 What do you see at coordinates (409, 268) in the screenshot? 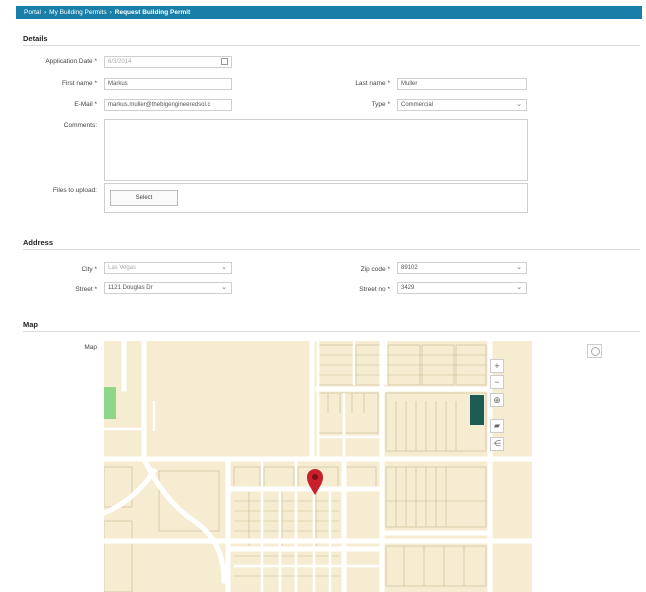
I see `zip-value: 89102` at bounding box center [409, 268].